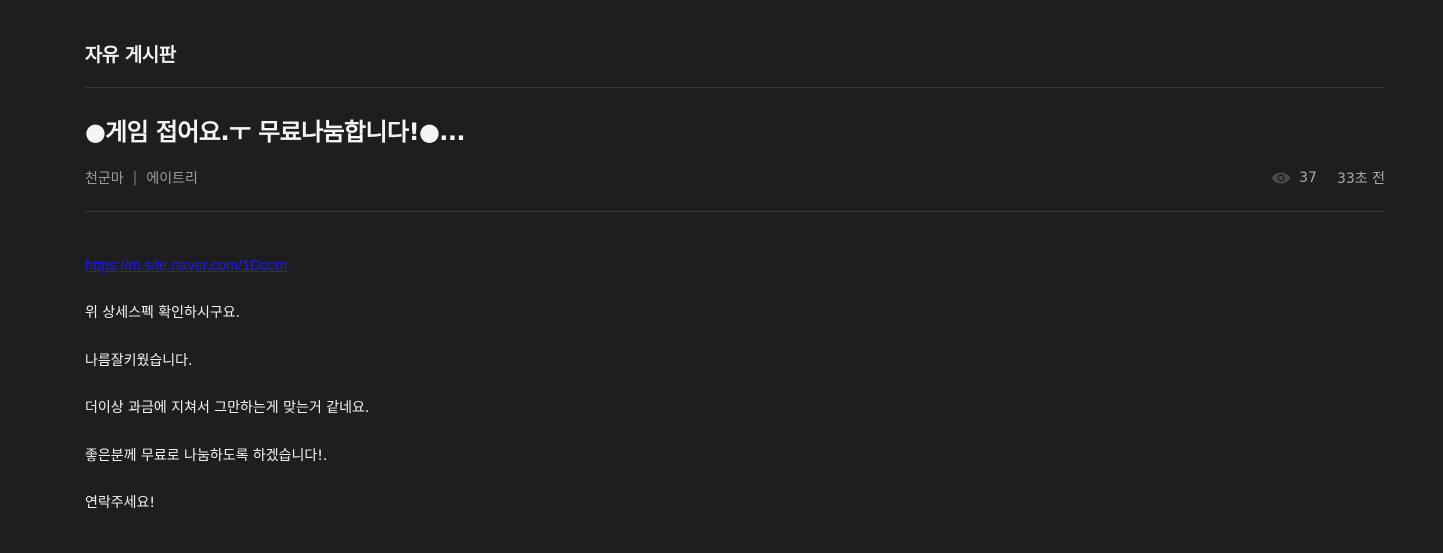 The height and width of the screenshot is (553, 1443). I want to click on post-link: https://m.site.naver.com/1Dccm, so click(186, 266).